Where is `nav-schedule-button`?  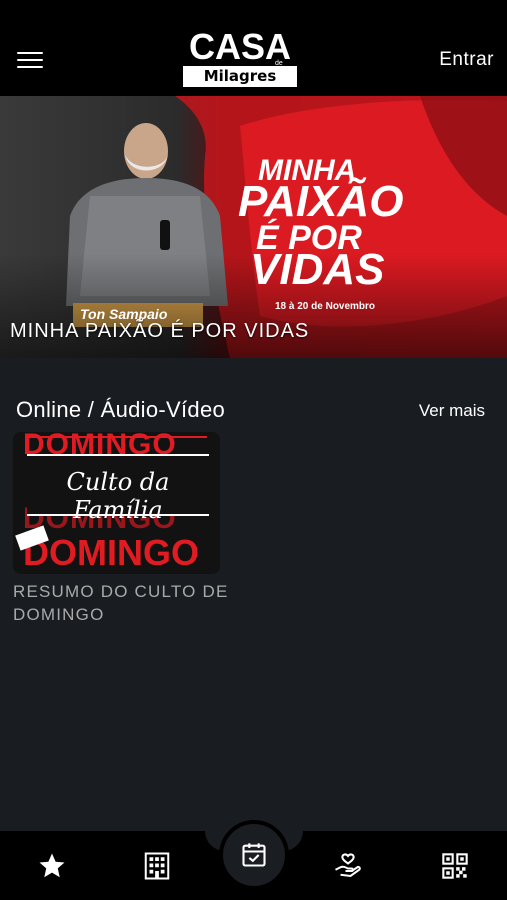
nav-schedule-button is located at coordinates (254, 855).